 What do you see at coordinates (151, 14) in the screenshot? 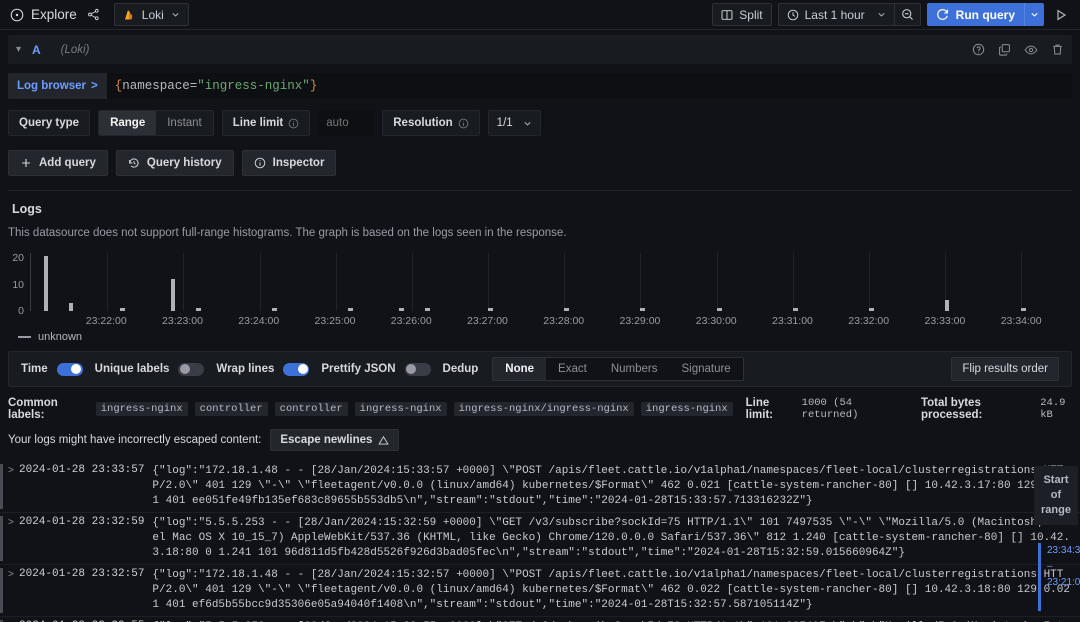
I see `datasource-picker: Loki` at bounding box center [151, 14].